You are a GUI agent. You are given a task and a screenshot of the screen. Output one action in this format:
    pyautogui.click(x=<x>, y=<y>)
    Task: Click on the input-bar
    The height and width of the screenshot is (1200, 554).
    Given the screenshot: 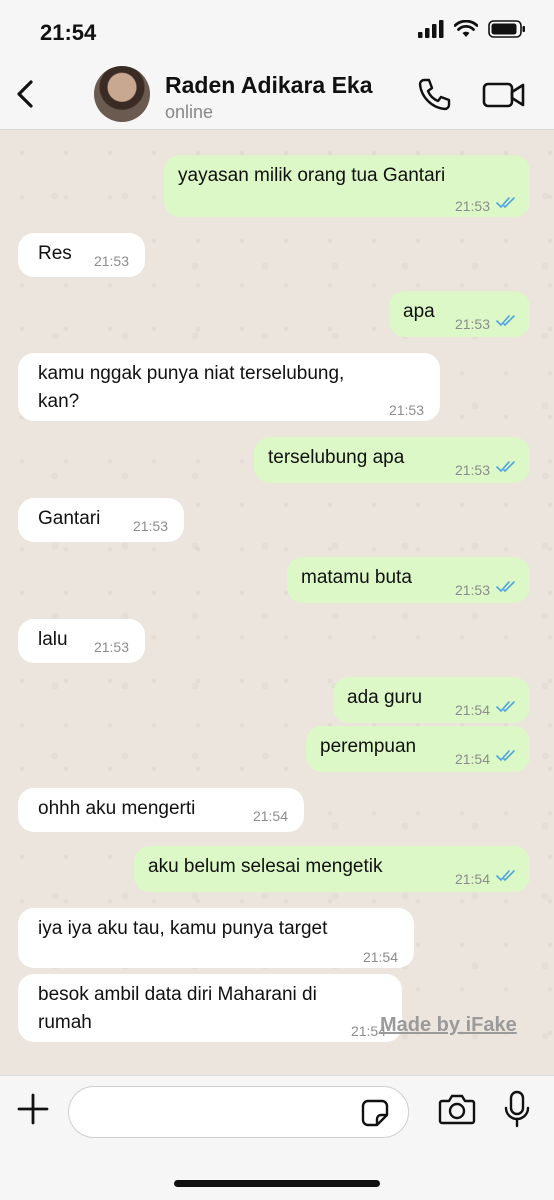 What is the action you would take?
    pyautogui.click(x=277, y=1137)
    